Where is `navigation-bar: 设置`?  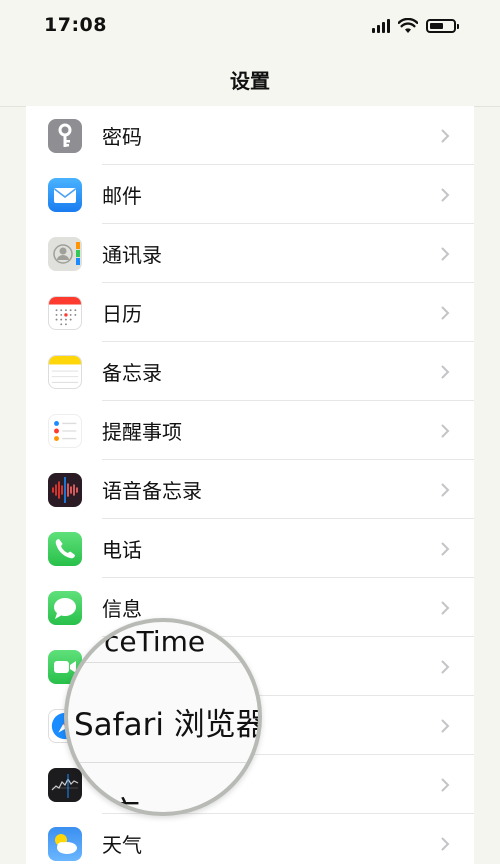
navigation-bar: 设置 is located at coordinates (250, 79).